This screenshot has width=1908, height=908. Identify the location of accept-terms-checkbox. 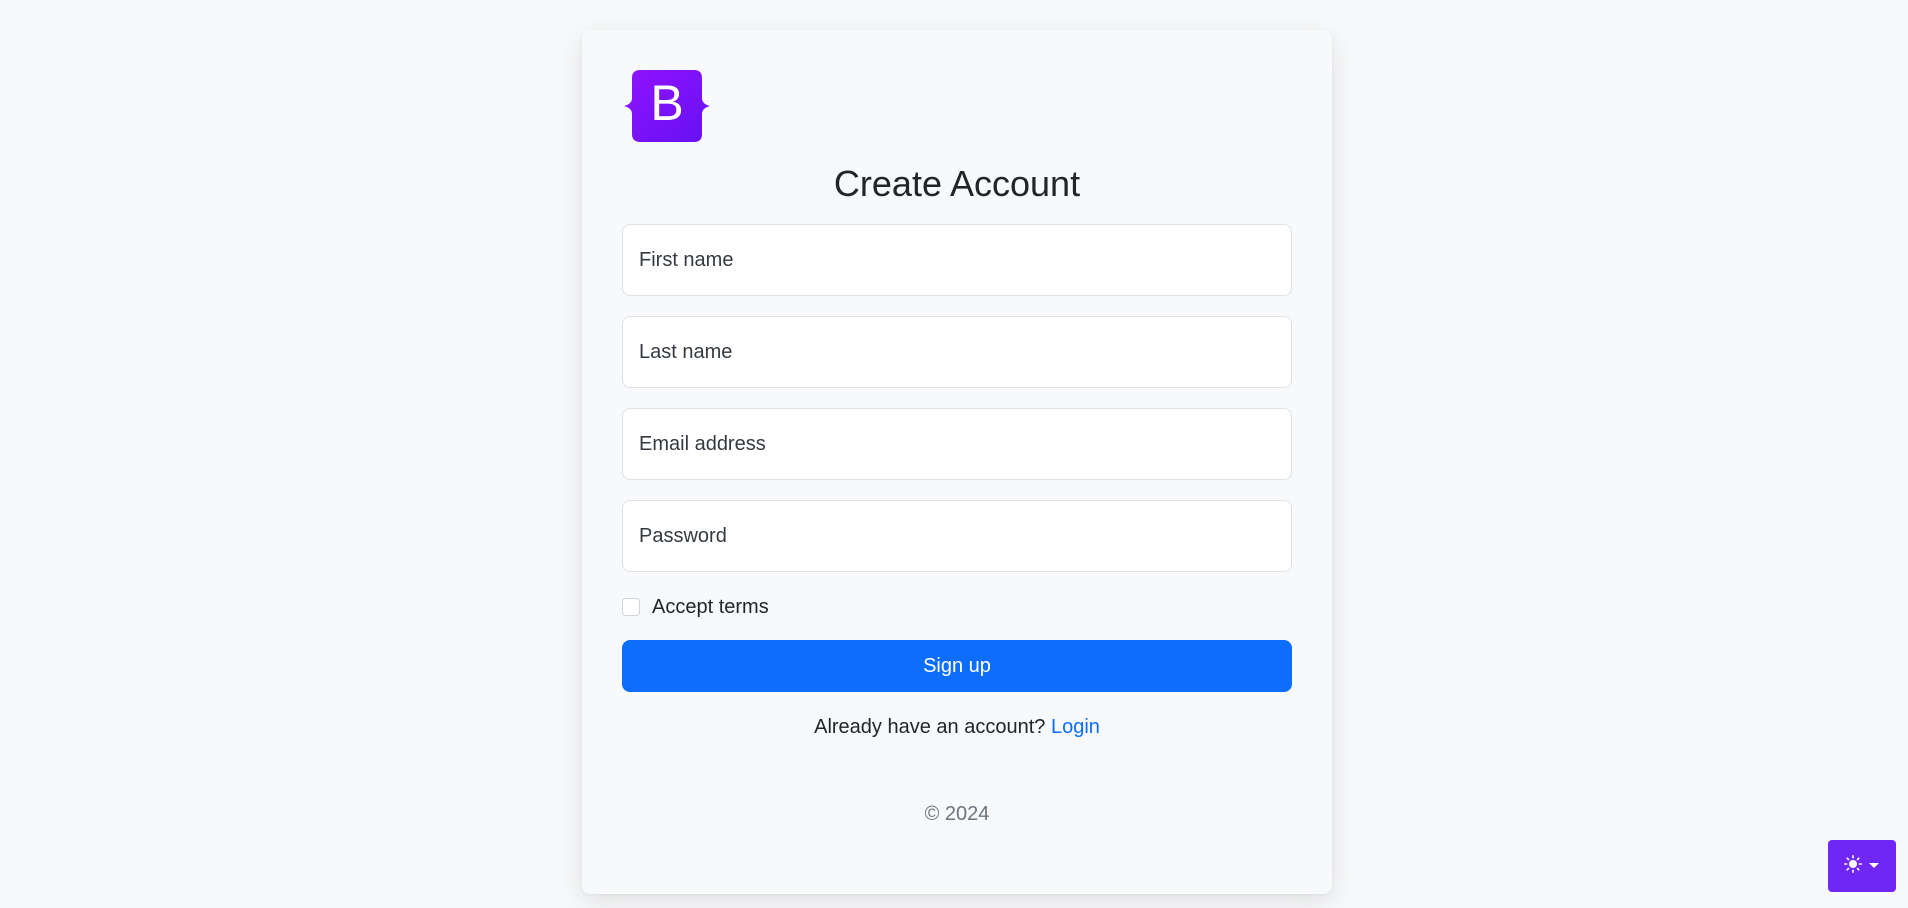
(631, 607).